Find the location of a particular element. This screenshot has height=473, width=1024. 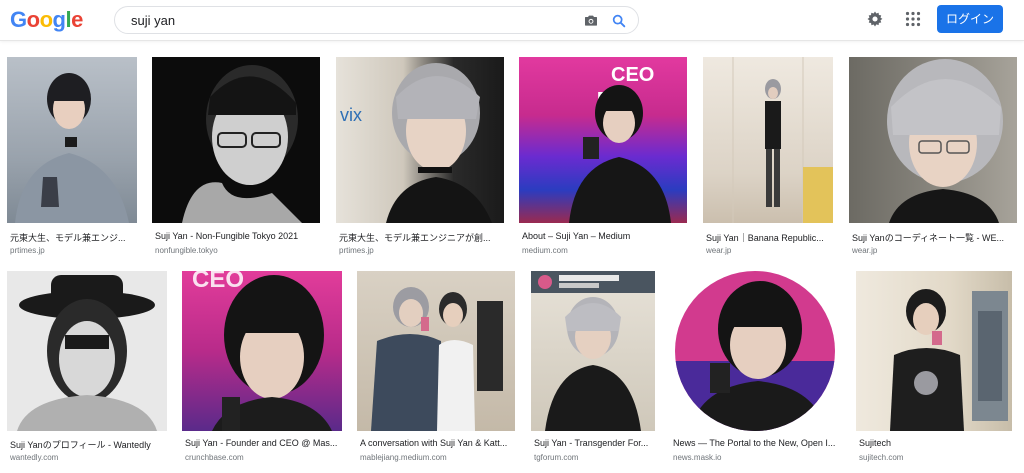

google-logo: Google is located at coordinates (46, 20).